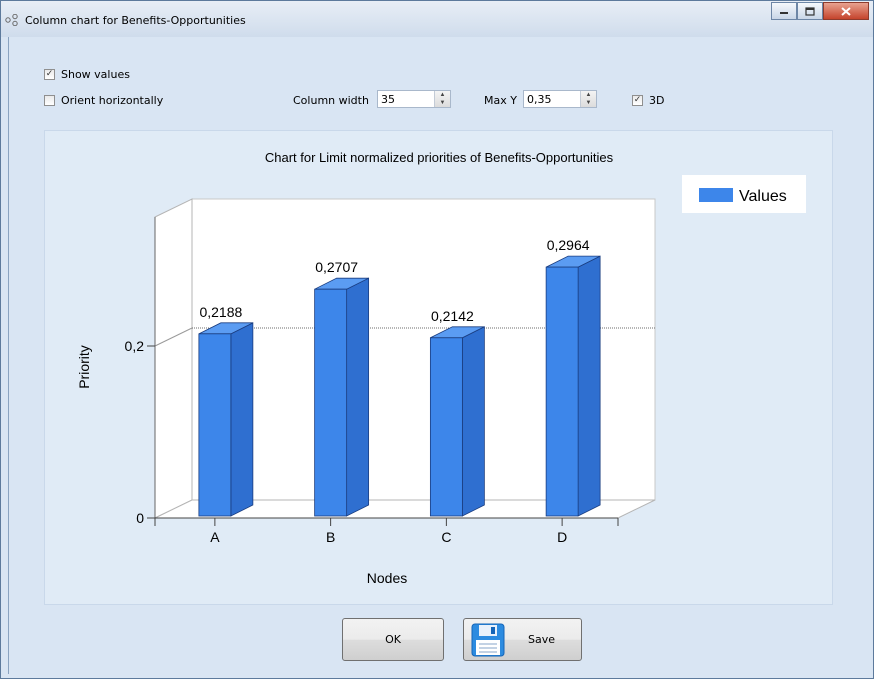  I want to click on maximize-button, so click(810, 11).